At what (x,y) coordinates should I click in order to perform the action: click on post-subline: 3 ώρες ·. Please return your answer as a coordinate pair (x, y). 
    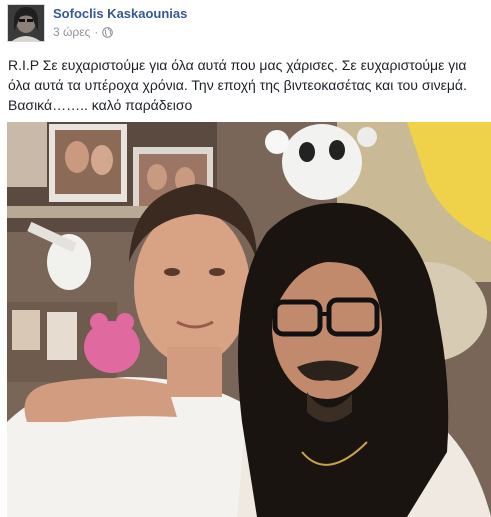
    Looking at the image, I should click on (120, 32).